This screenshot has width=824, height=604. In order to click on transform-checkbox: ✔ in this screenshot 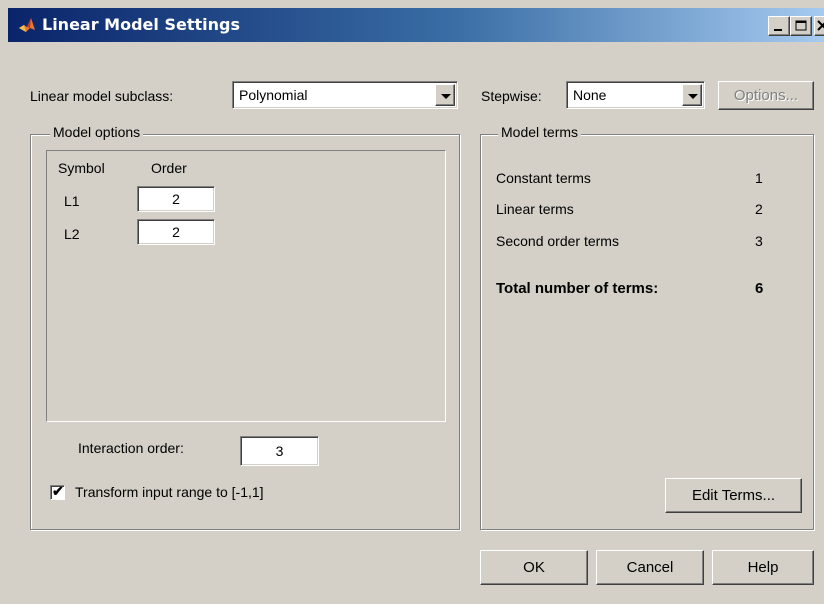, I will do `click(57, 491)`.